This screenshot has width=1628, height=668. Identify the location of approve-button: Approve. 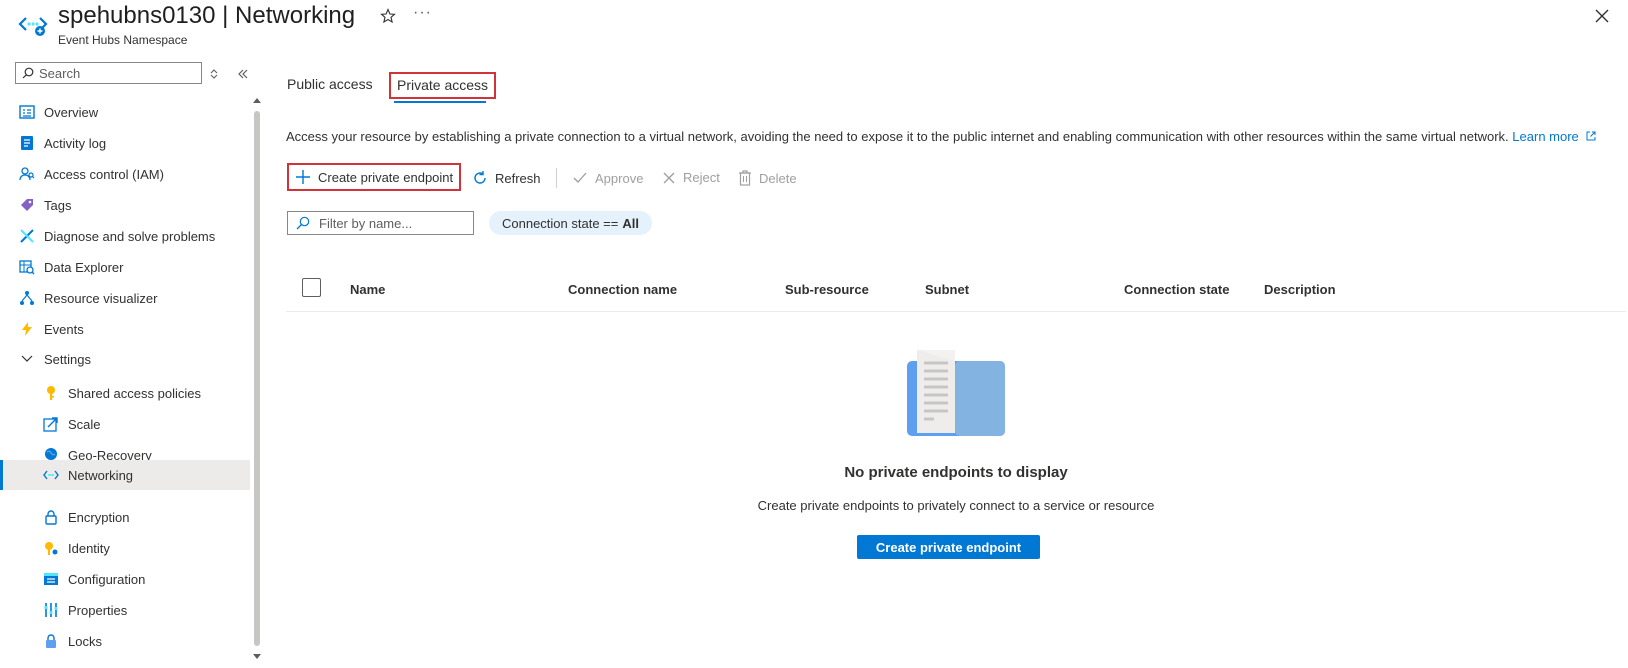
(607, 178).